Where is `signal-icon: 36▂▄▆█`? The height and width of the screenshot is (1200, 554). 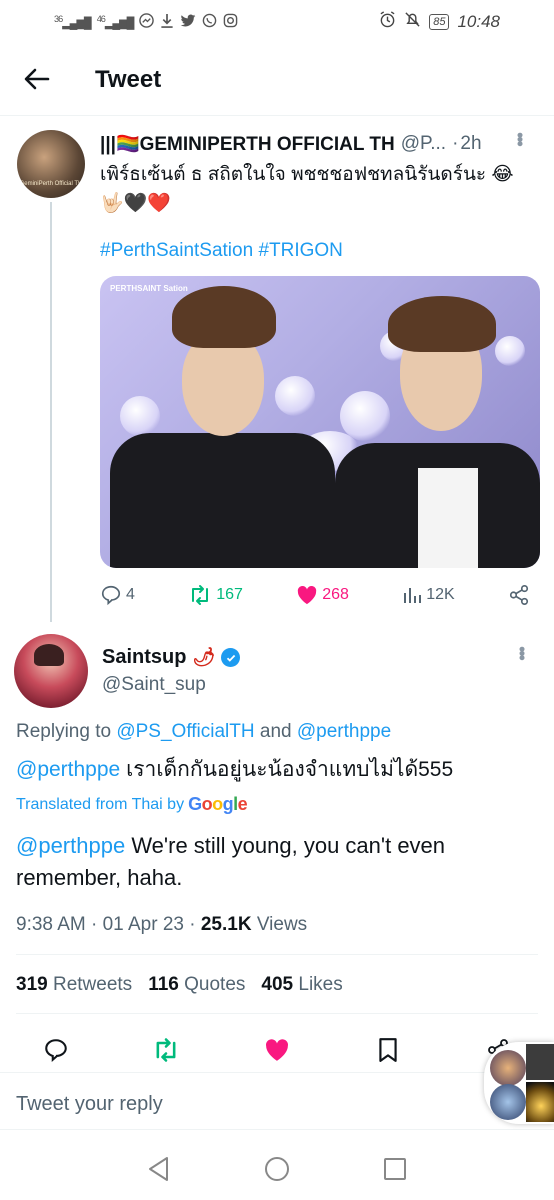 signal-icon: 36▂▄▆█ is located at coordinates (73, 22).